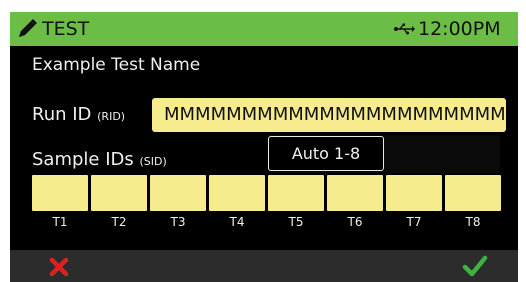 This screenshot has height=282, width=526. Describe the element at coordinates (119, 222) in the screenshot. I see `tube-label: T2` at that location.